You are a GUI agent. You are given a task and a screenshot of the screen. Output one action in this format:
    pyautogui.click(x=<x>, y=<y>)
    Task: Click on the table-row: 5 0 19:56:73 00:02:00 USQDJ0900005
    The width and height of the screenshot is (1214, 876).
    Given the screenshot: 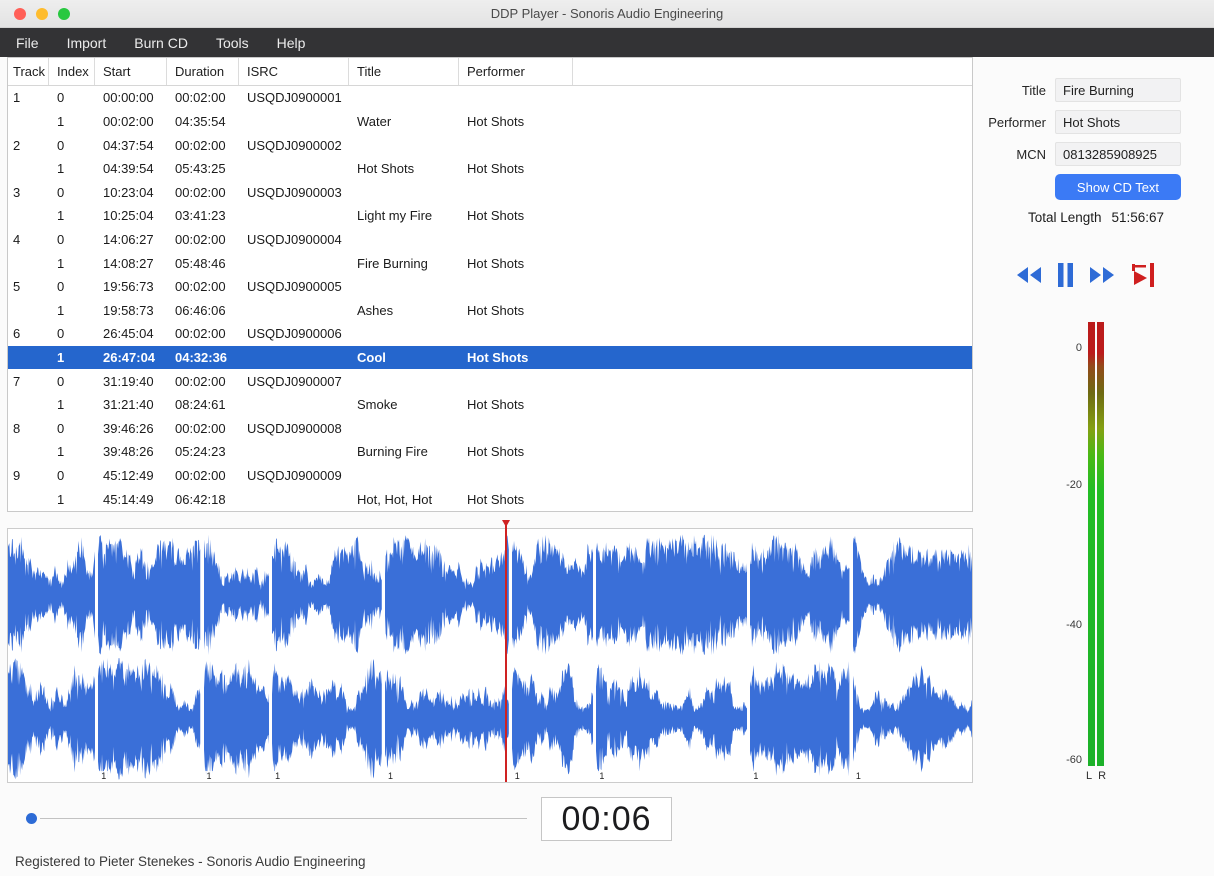 What is the action you would take?
    pyautogui.click(x=490, y=287)
    